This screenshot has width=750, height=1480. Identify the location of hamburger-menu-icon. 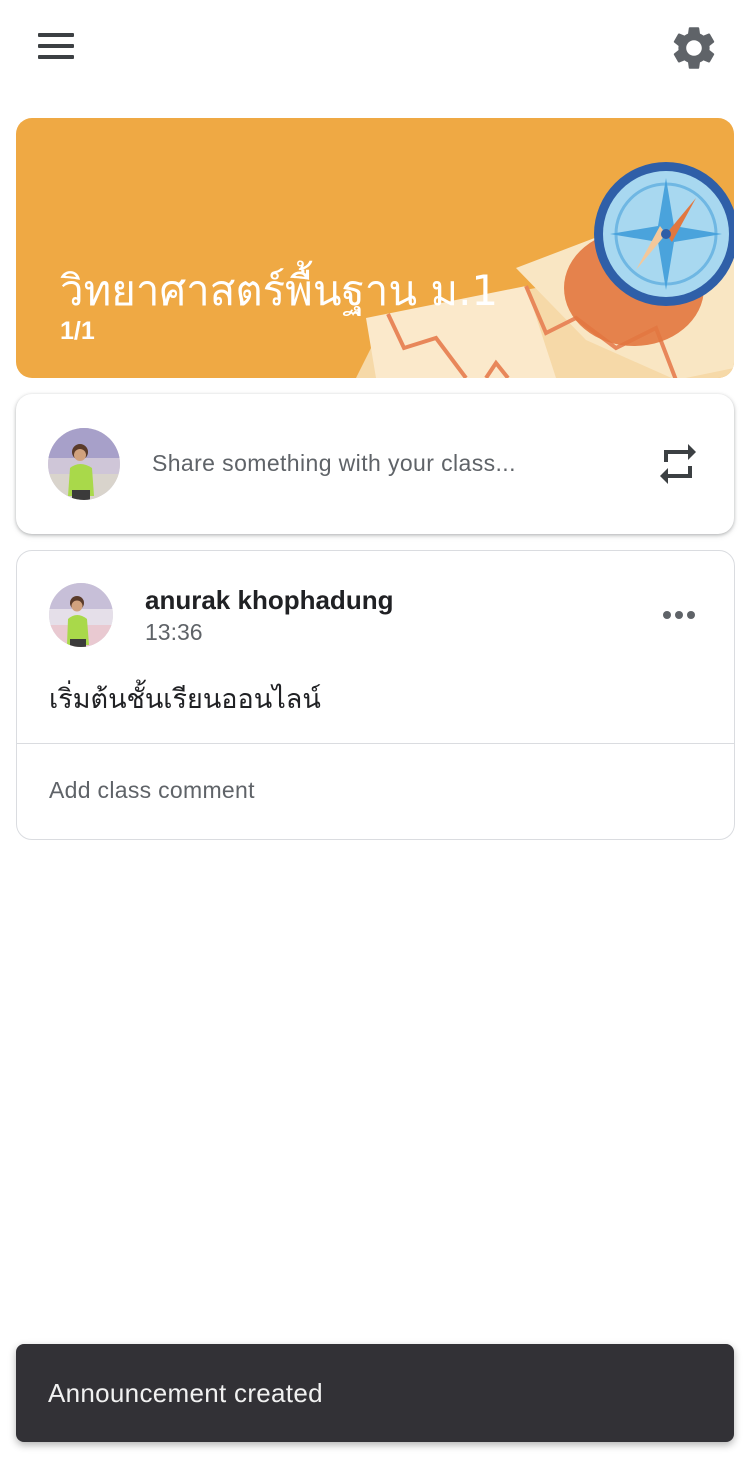
(56, 46).